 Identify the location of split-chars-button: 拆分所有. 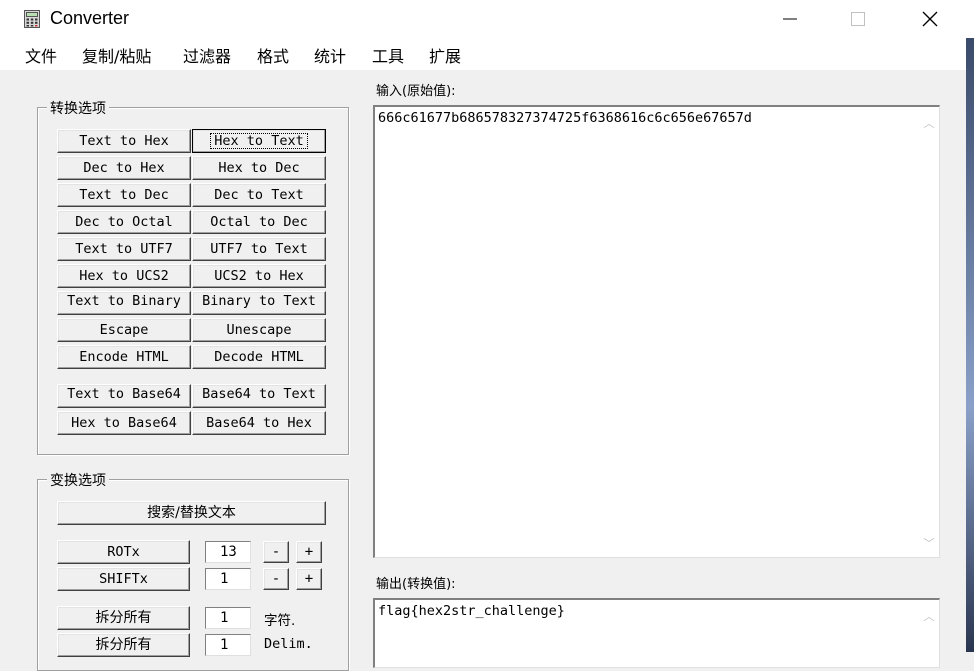
(123, 618).